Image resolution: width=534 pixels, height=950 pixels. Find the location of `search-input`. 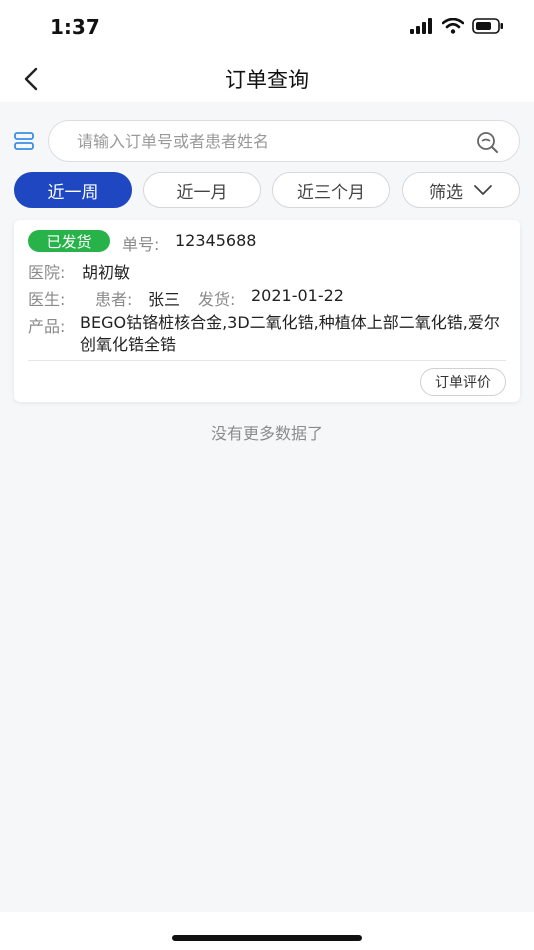

search-input is located at coordinates (267, 141).